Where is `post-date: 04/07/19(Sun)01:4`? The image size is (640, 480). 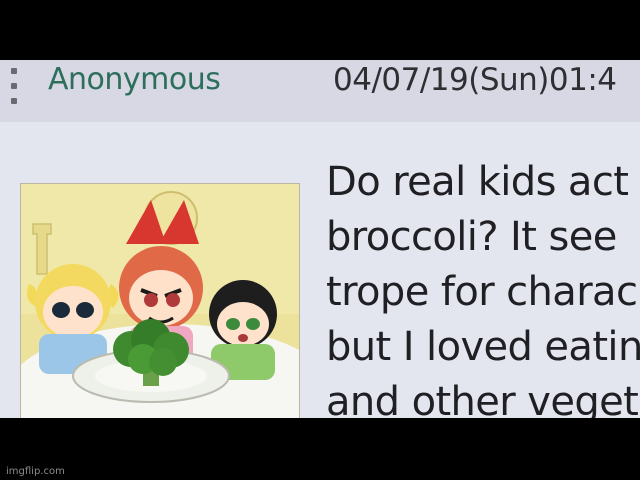 post-date: 04/07/19(Sun)01:4 is located at coordinates (475, 80).